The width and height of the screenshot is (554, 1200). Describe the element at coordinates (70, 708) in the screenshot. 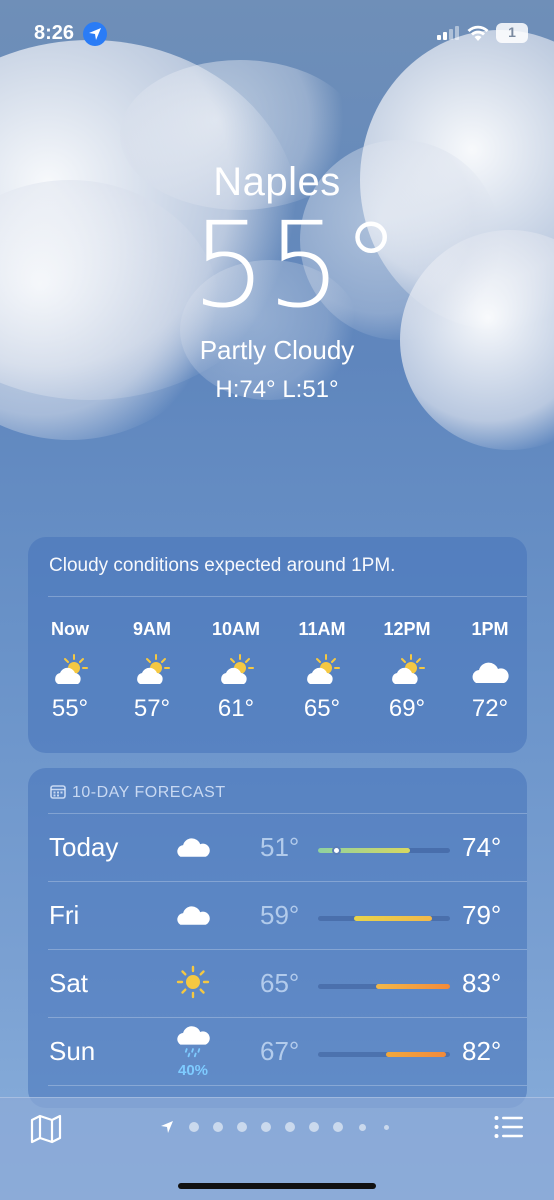

I see `hour-temperature: 55°` at that location.